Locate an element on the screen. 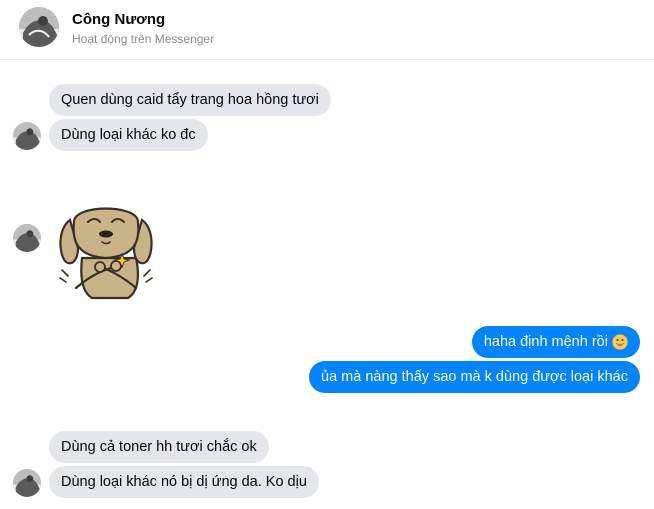 The image size is (654, 509). grinning-face-icon is located at coordinates (620, 342).